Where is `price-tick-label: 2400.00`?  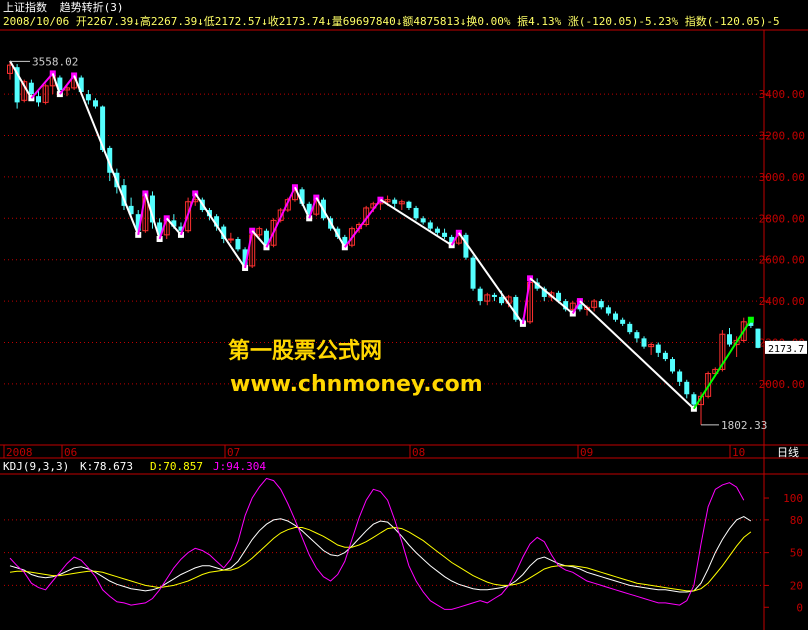
price-tick-label: 2400.00 is located at coordinates (782, 301).